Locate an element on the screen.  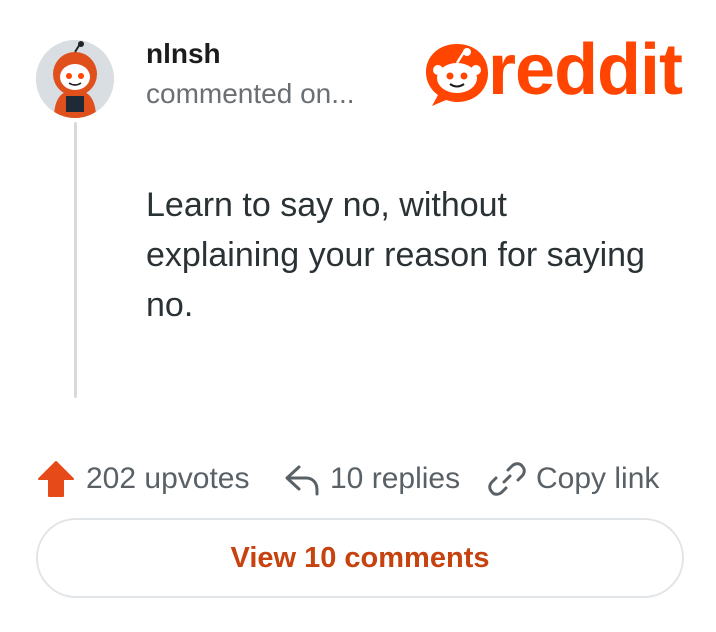
upvote-button: 202 upvotes is located at coordinates (142, 479).